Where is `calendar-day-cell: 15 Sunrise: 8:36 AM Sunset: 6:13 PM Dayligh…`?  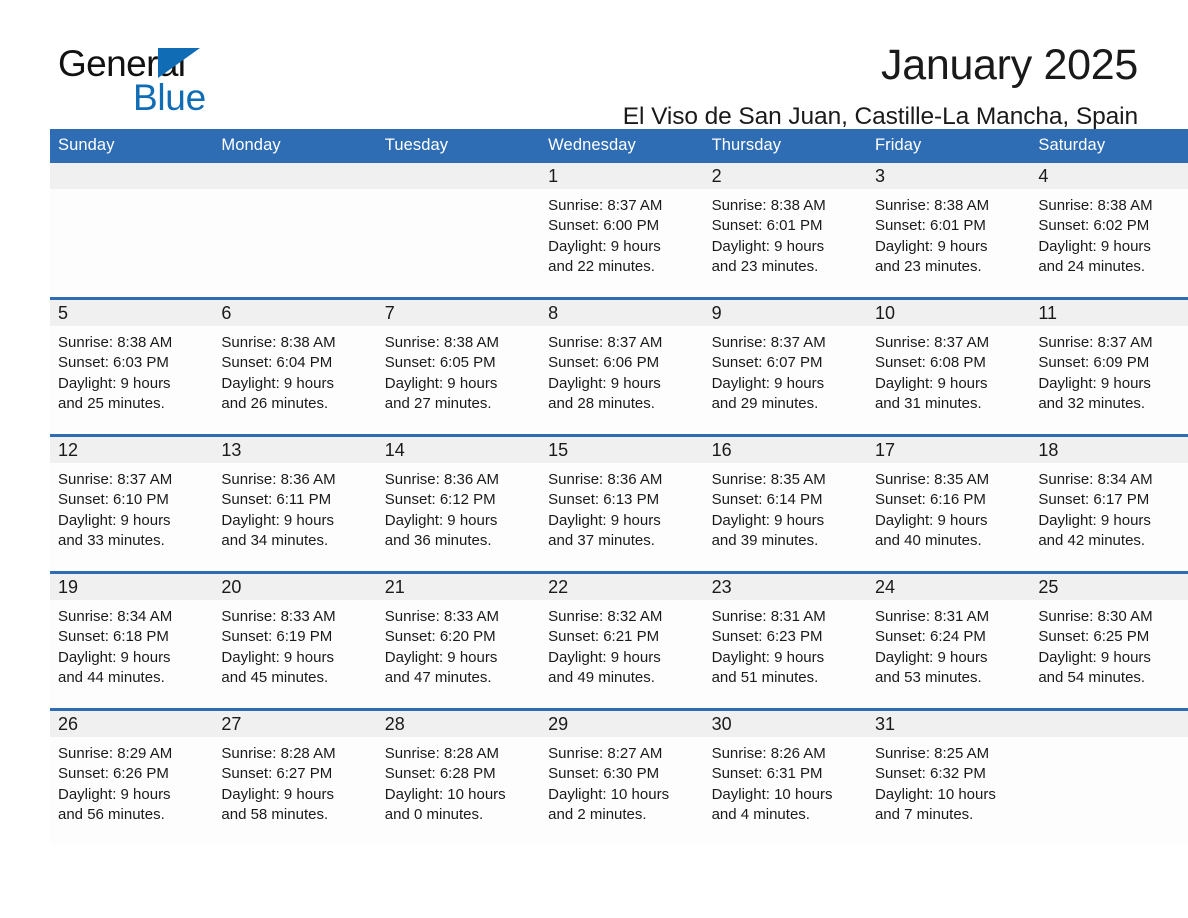 calendar-day-cell: 15 Sunrise: 8:36 AM Sunset: 6:13 PM Dayligh… is located at coordinates (622, 503).